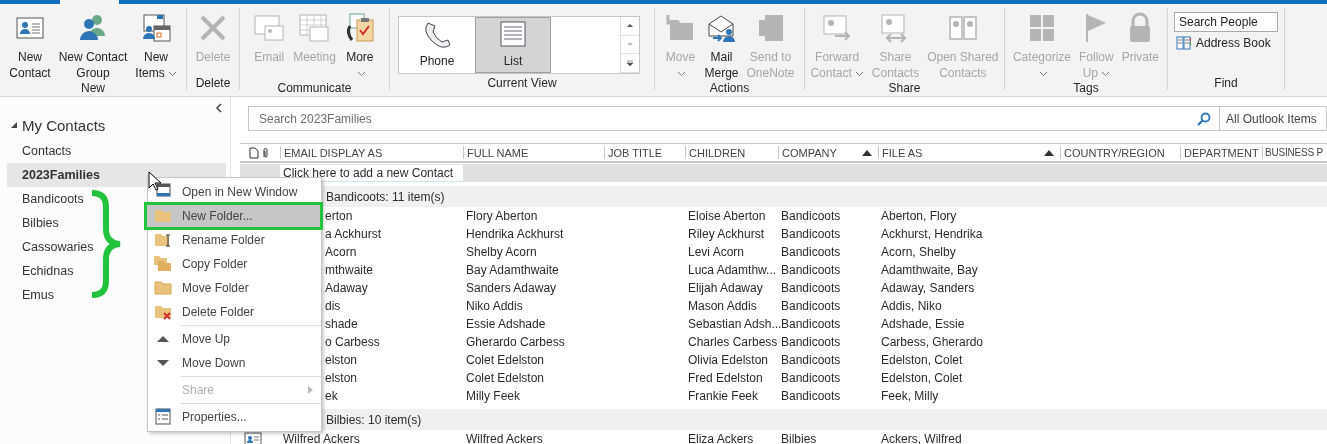  Describe the element at coordinates (799, 438) in the screenshot. I see `table-cell-text: Bilbies` at that location.